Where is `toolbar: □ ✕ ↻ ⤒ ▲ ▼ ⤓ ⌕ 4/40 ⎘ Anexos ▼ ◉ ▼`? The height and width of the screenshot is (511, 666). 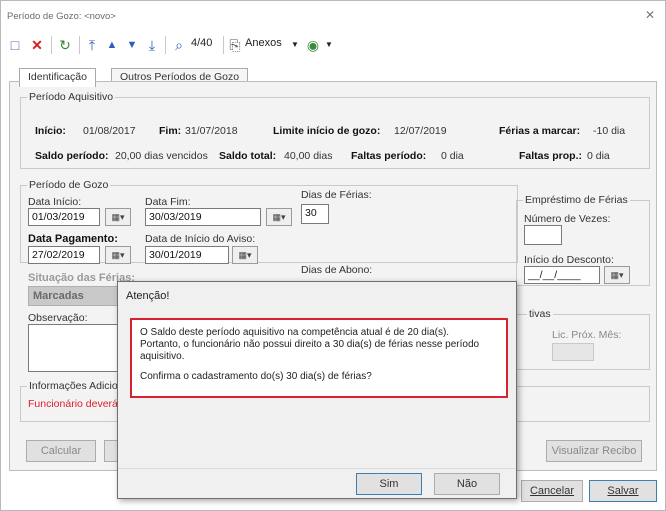
toolbar: □ ✕ ↻ ⤒ ▲ ▼ ⤓ ⌕ 4/40 ⎘ Anexos ▼ ◉ ▼ is located at coordinates (333, 46).